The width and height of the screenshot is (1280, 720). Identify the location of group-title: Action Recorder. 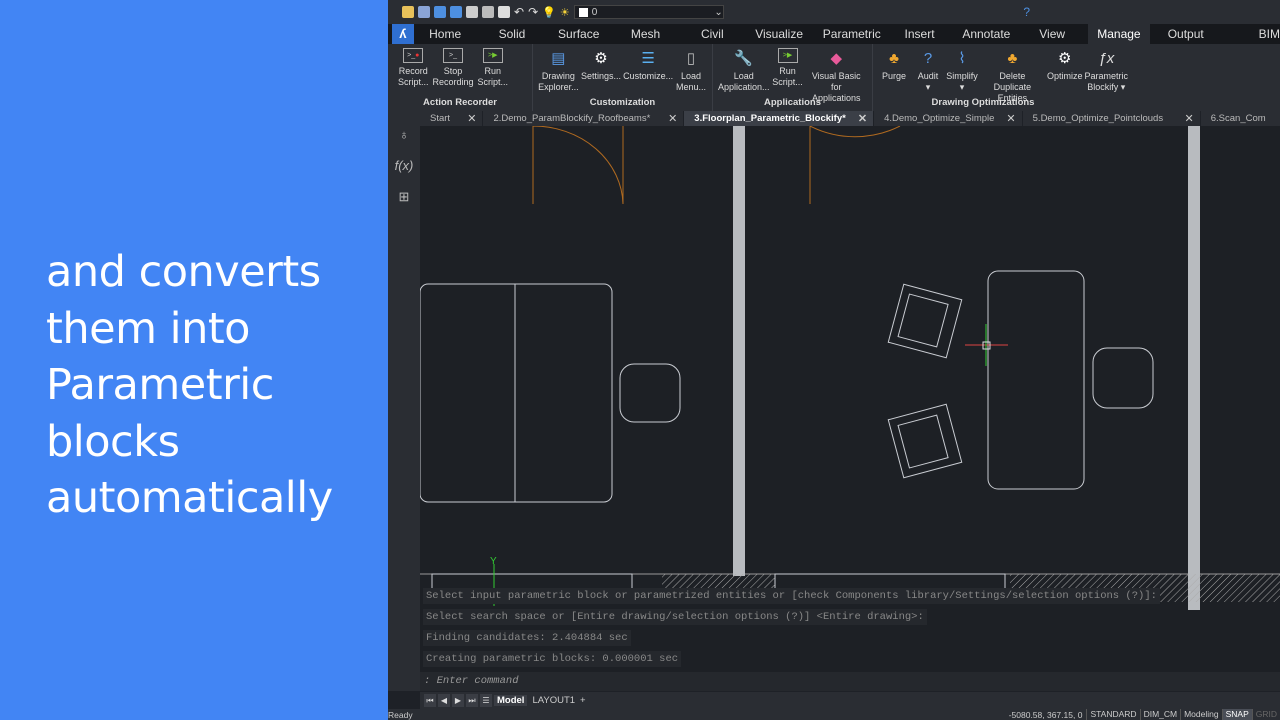
(460, 102).